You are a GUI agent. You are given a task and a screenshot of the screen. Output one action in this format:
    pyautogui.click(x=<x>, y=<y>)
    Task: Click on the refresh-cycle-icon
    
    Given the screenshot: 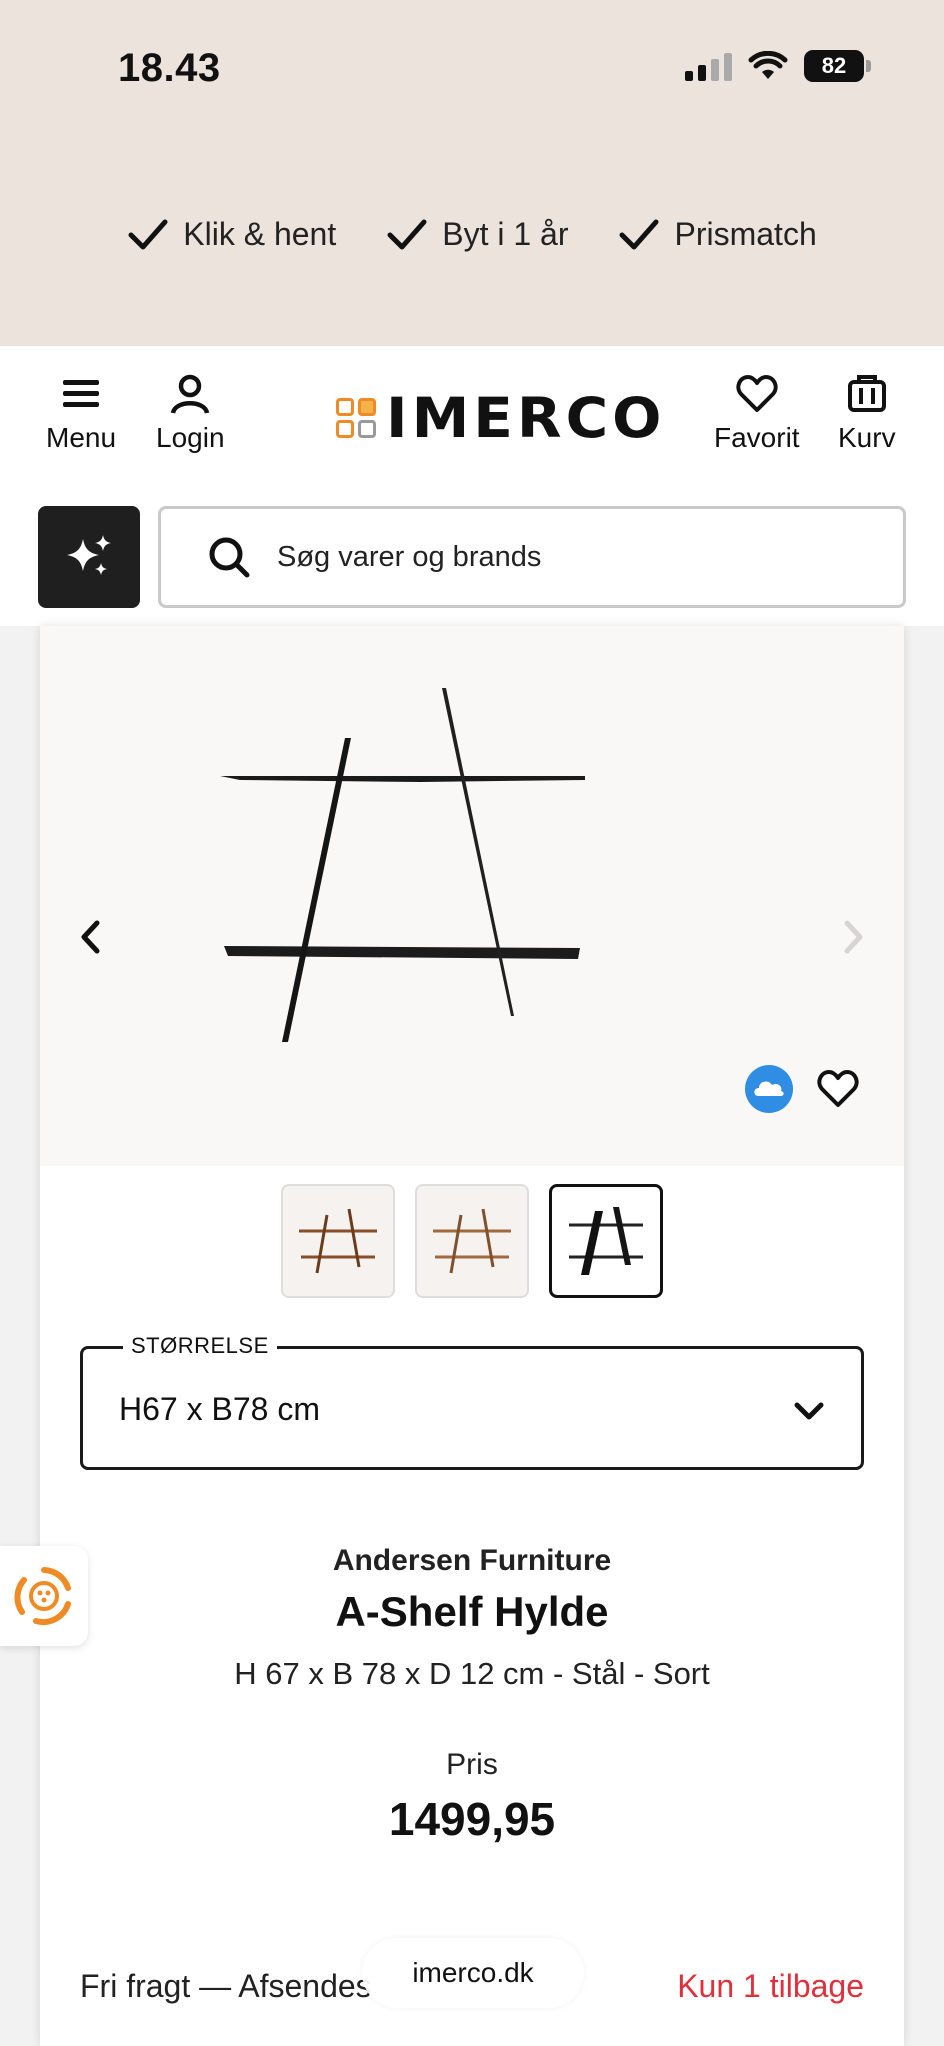 What is the action you would take?
    pyautogui.click(x=42, y=1596)
    